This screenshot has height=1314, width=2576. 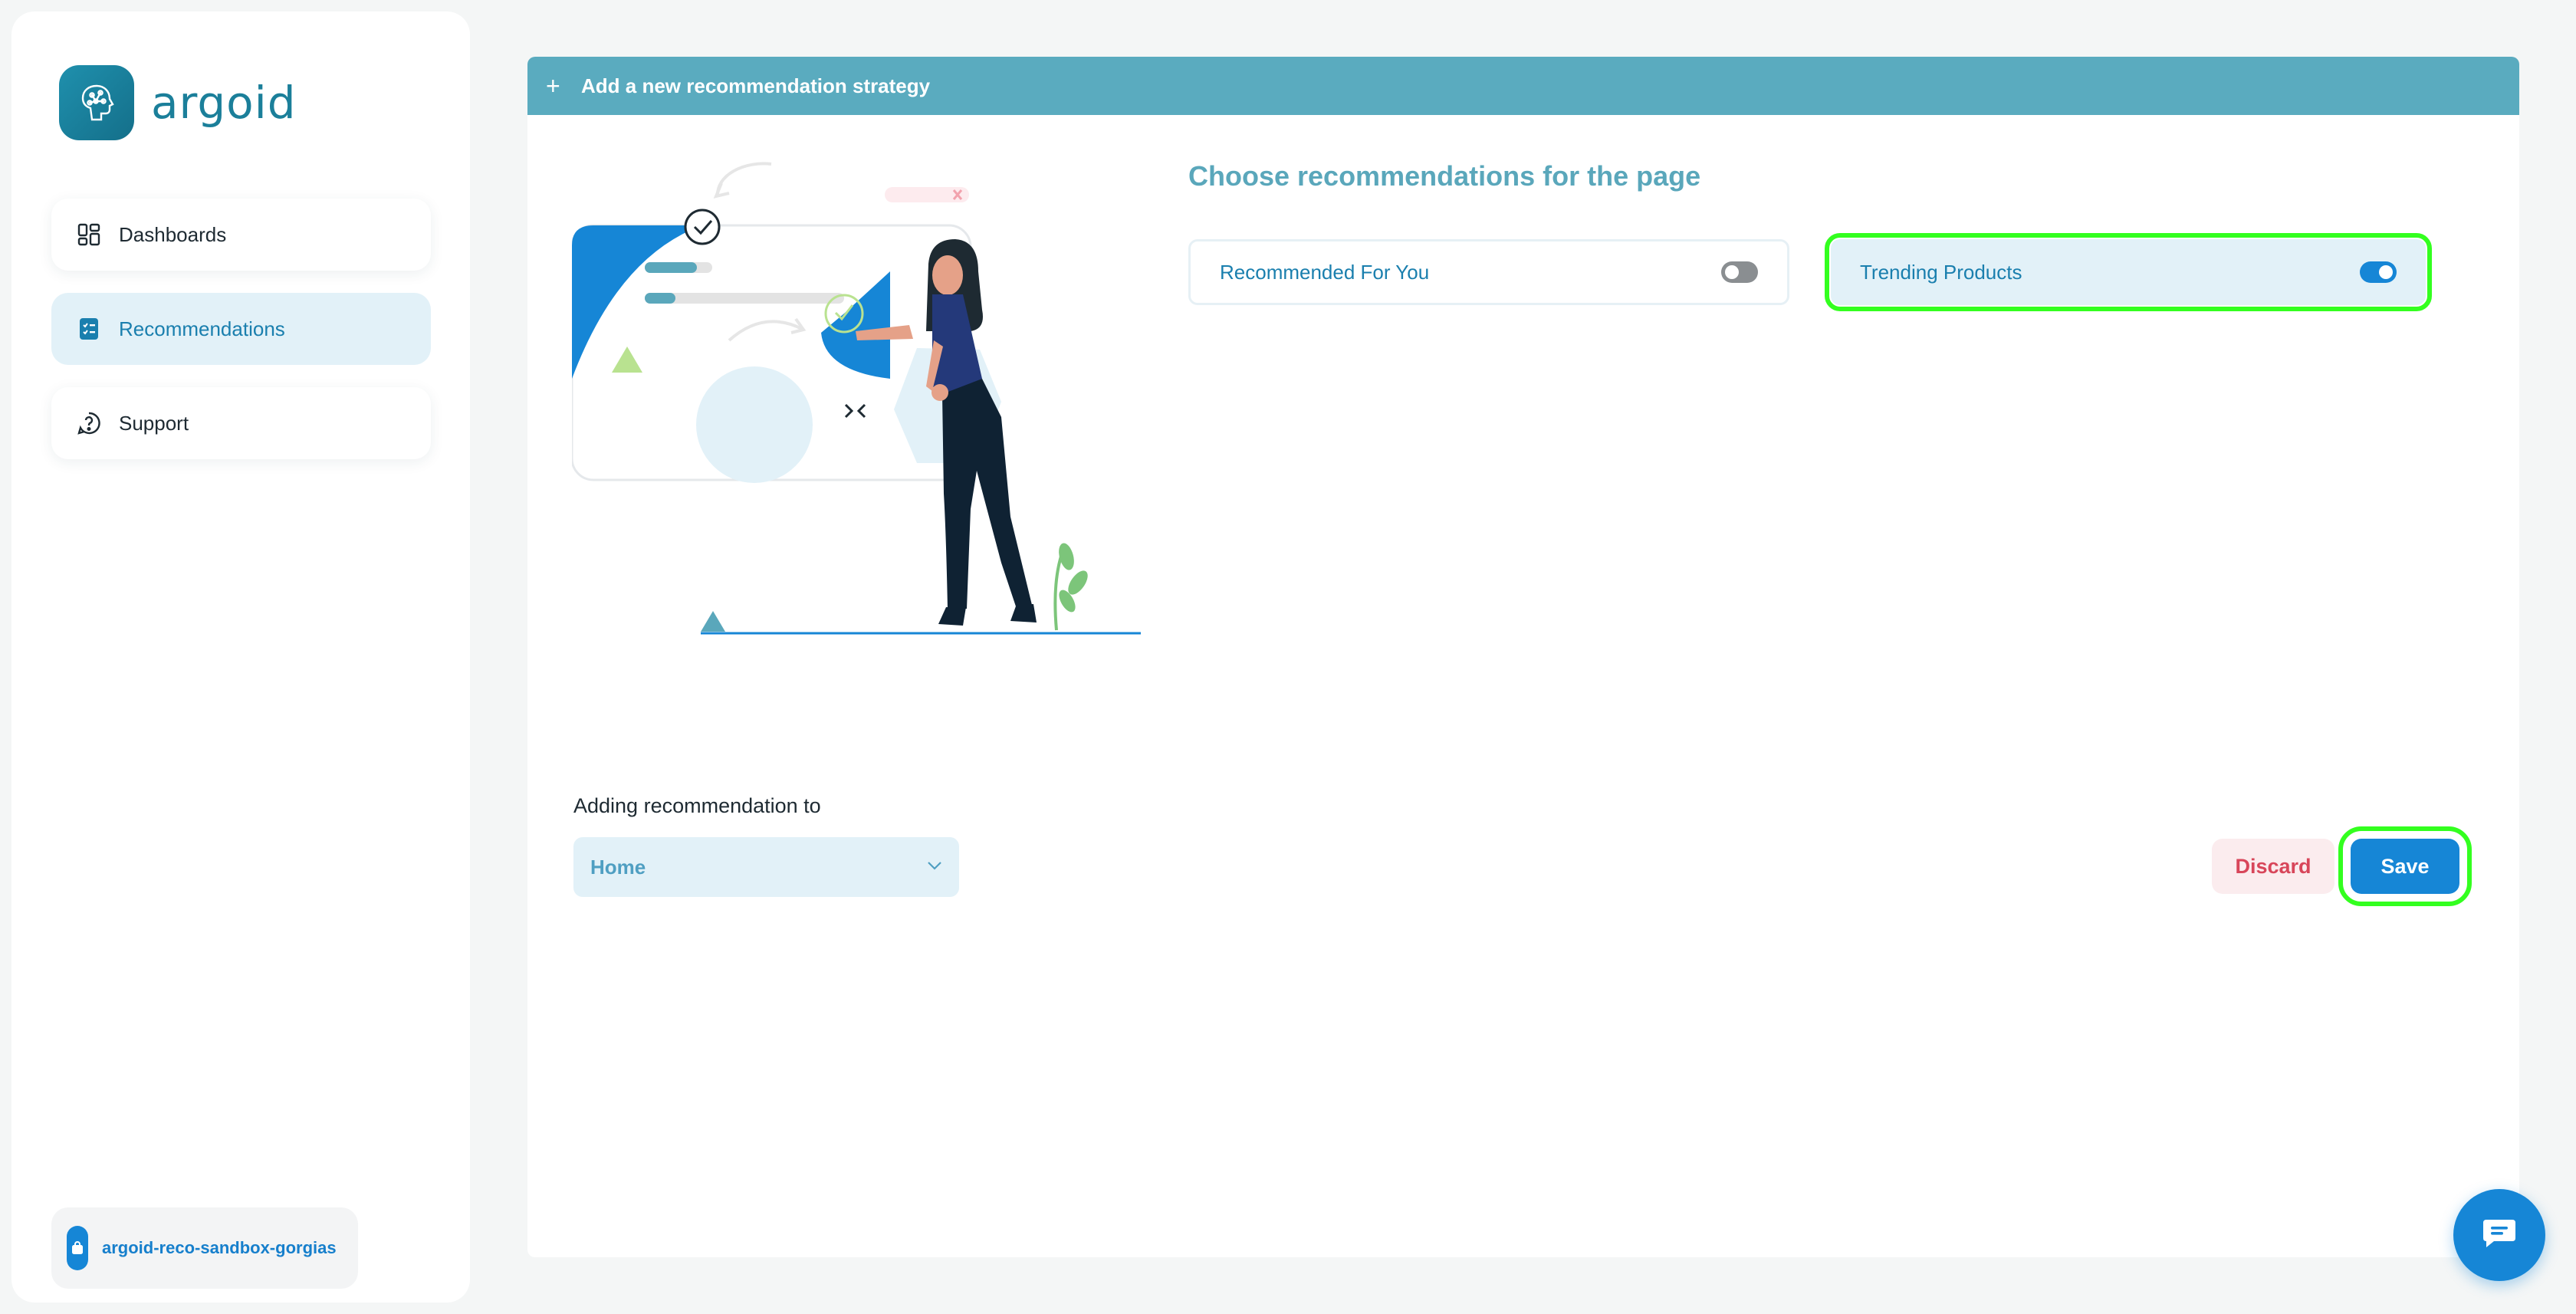 What do you see at coordinates (89, 329) in the screenshot?
I see `recommendations-icon` at bounding box center [89, 329].